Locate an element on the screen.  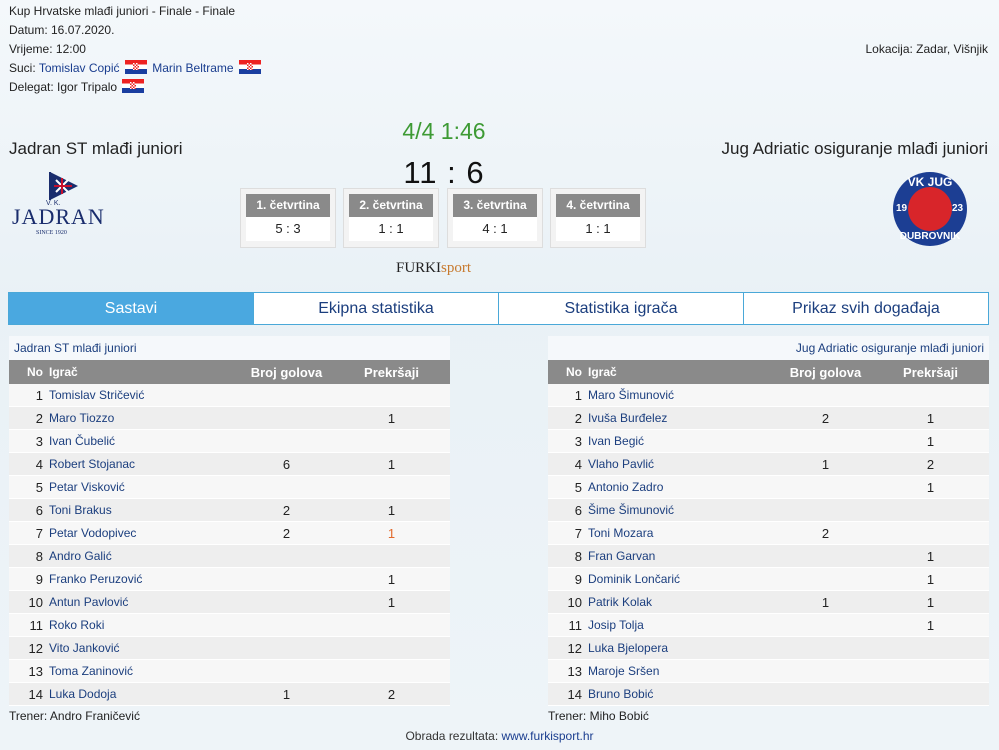
player-number: 3 is located at coordinates (578, 441).